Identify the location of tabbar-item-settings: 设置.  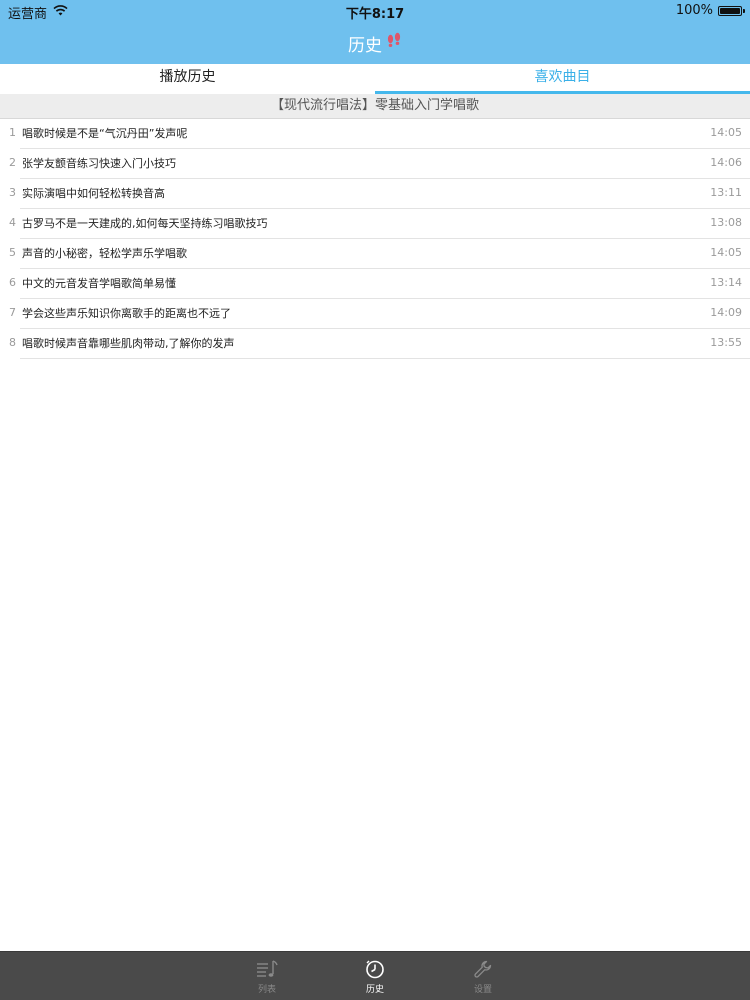
(483, 976).